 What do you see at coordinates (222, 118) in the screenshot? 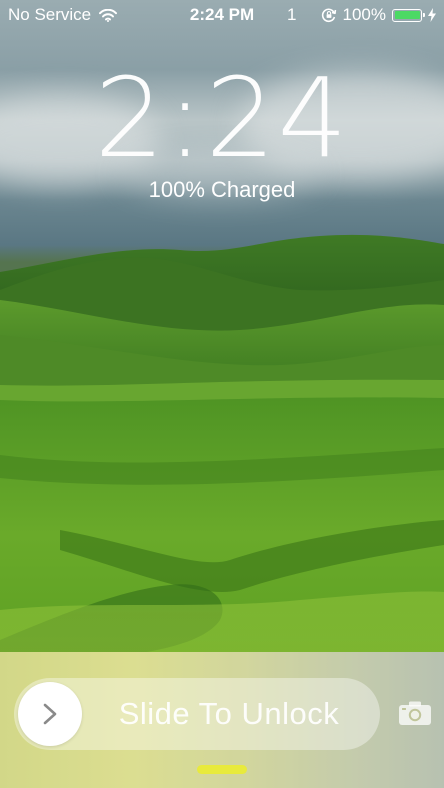
I see `lock-clock: 2:24` at bounding box center [222, 118].